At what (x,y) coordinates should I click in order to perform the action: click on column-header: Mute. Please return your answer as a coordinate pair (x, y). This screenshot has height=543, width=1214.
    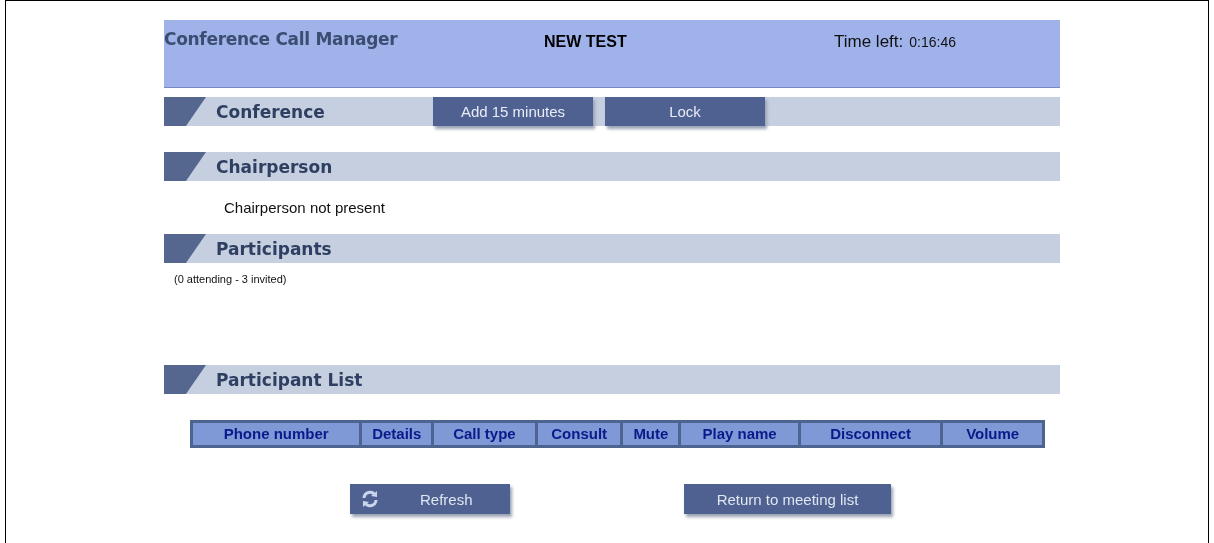
    Looking at the image, I should click on (651, 434).